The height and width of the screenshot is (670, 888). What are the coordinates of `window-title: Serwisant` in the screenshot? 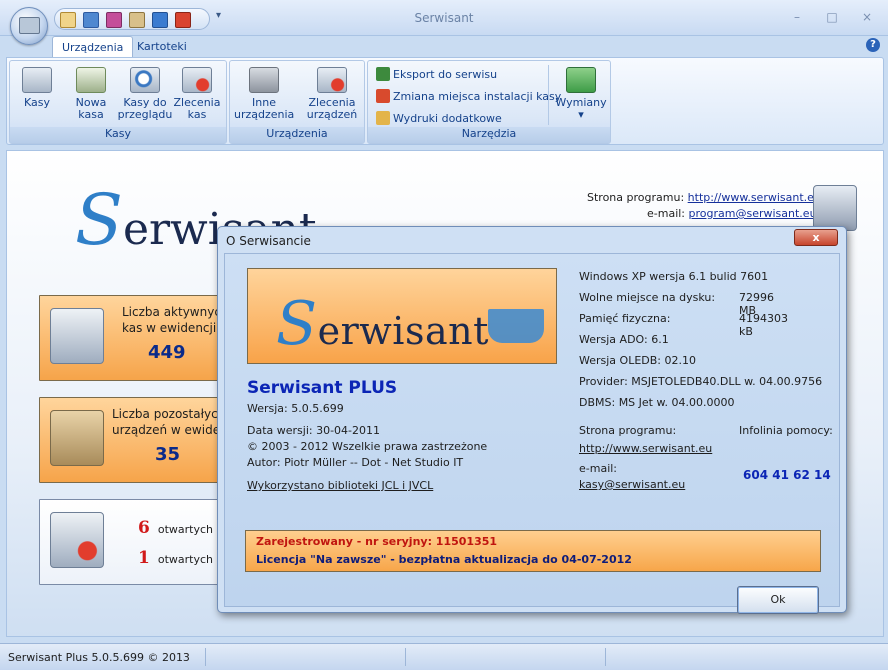 It's located at (444, 18).